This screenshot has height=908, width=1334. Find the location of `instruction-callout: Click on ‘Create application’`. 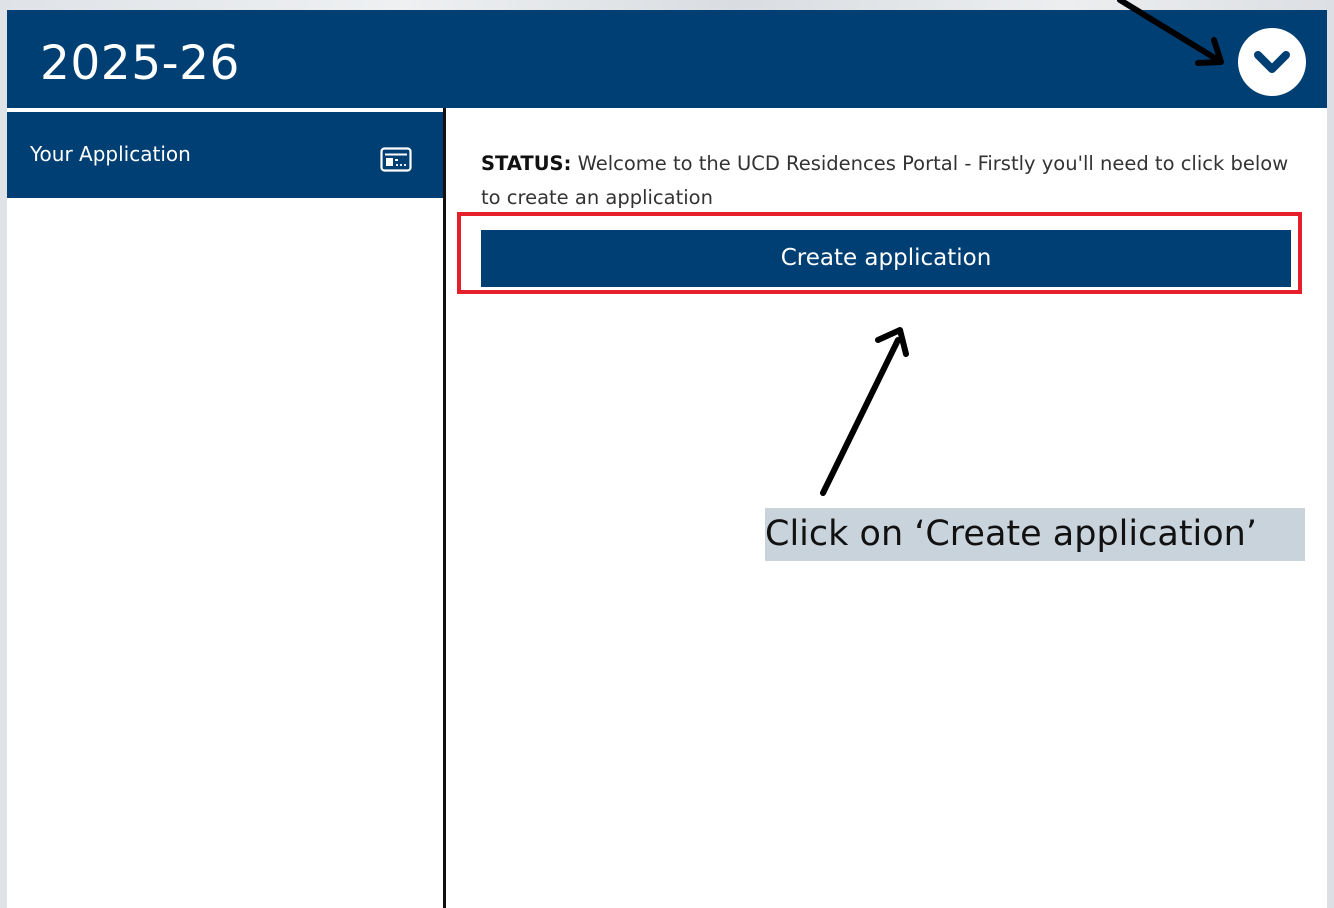

instruction-callout: Click on ‘Create application’ is located at coordinates (1035, 534).